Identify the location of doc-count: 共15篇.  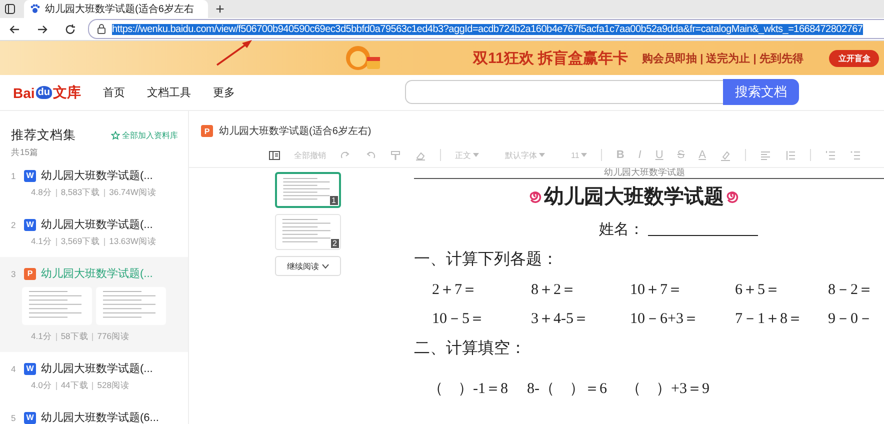
(25, 152).